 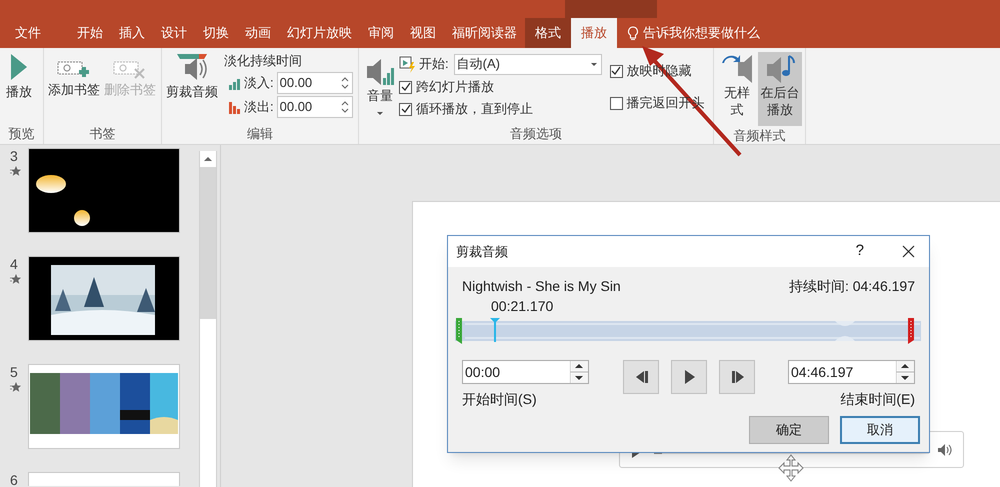 What do you see at coordinates (234, 83) in the screenshot?
I see `fade-in-icon` at bounding box center [234, 83].